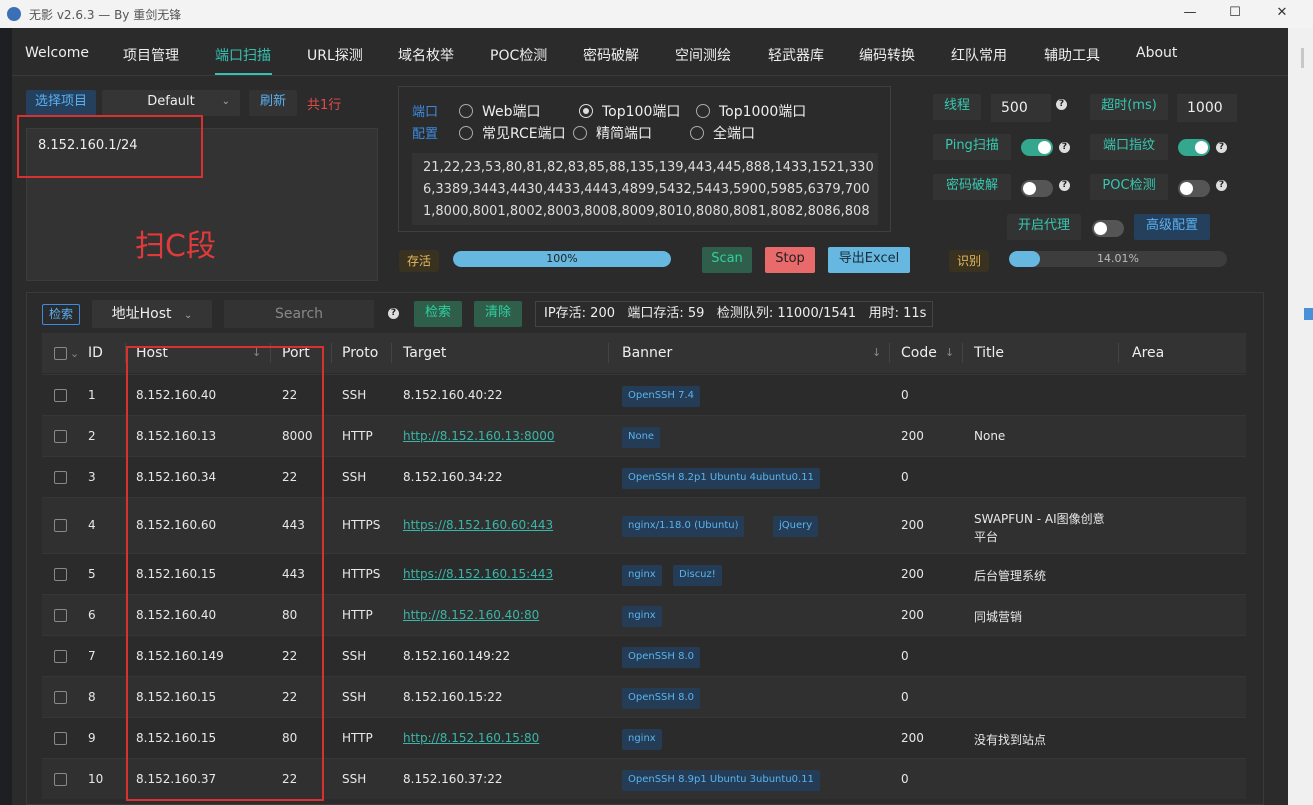 The width and height of the screenshot is (1313, 805). What do you see at coordinates (1300, 416) in the screenshot?
I see `background-window-strip` at bounding box center [1300, 416].